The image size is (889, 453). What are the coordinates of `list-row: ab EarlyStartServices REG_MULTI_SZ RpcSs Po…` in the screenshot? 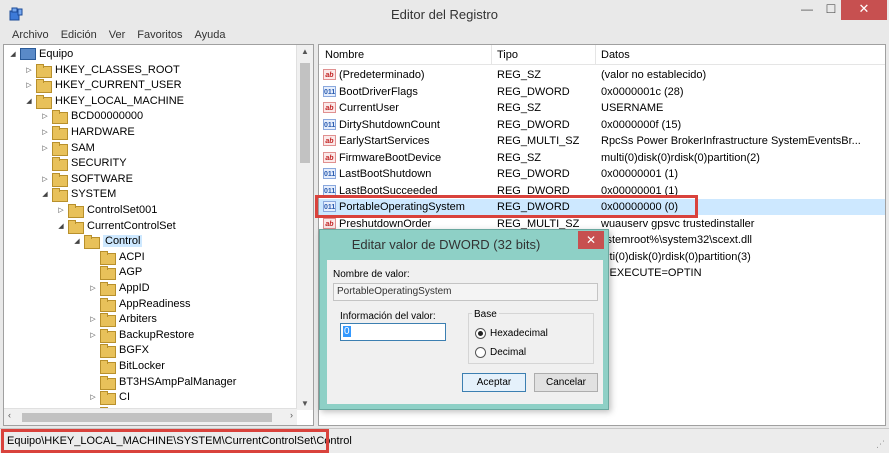 It's located at (602, 141).